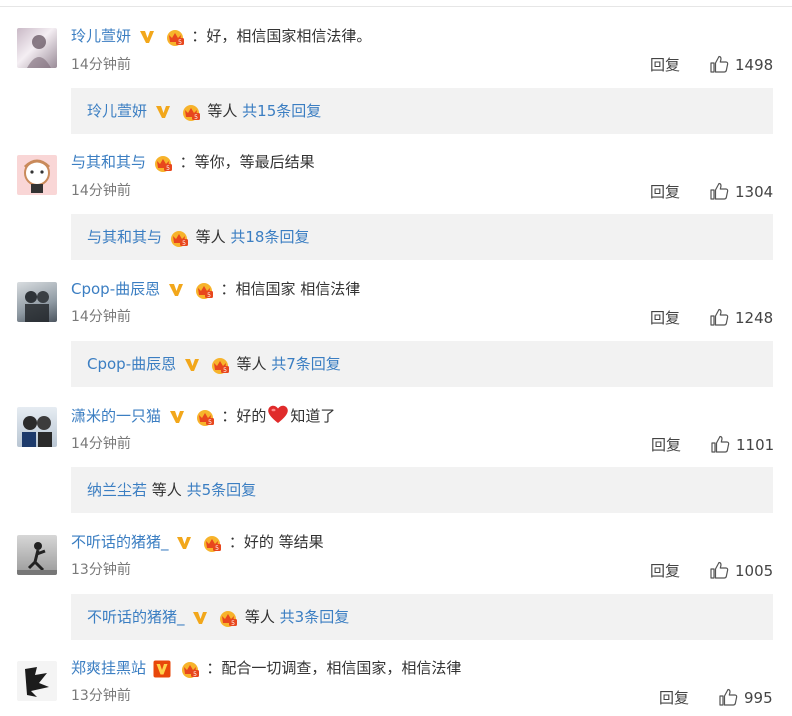 This screenshot has width=792, height=716. I want to click on like-count: 1005, so click(754, 571).